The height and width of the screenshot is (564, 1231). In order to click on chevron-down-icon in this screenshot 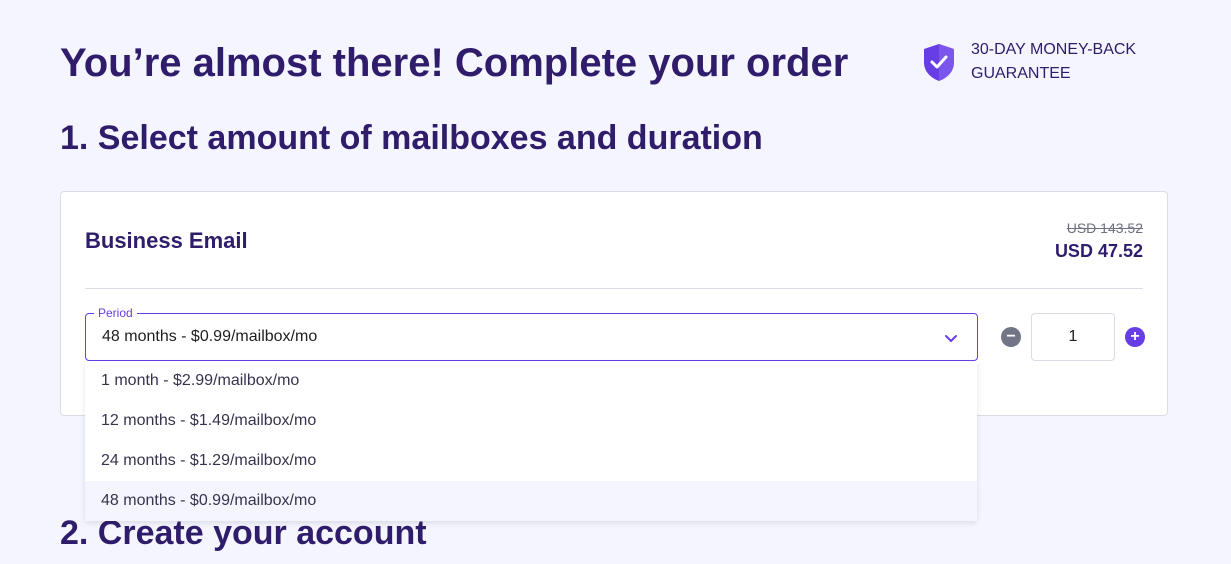, I will do `click(951, 338)`.